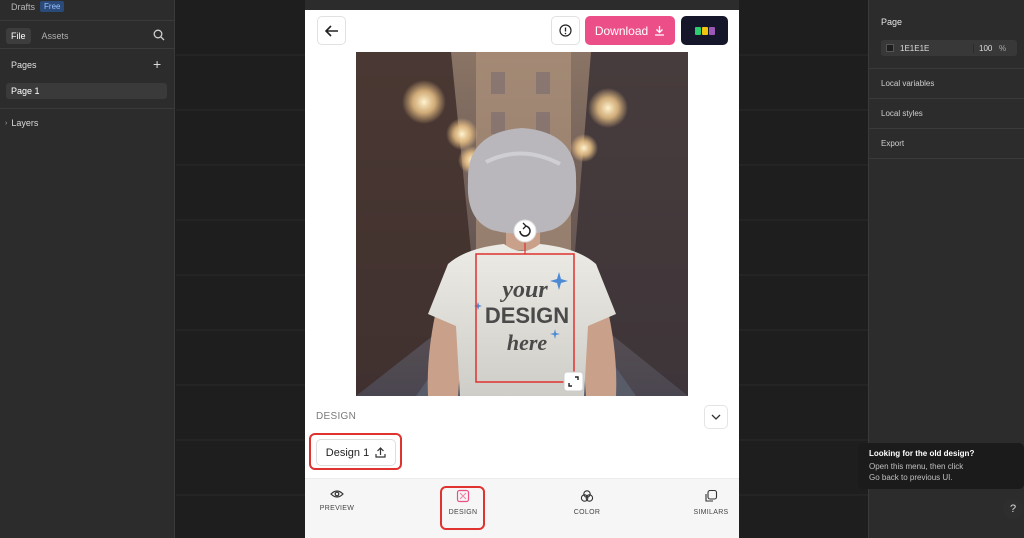  What do you see at coordinates (25, 123) in the screenshot?
I see `layers-heading: Layers` at bounding box center [25, 123].